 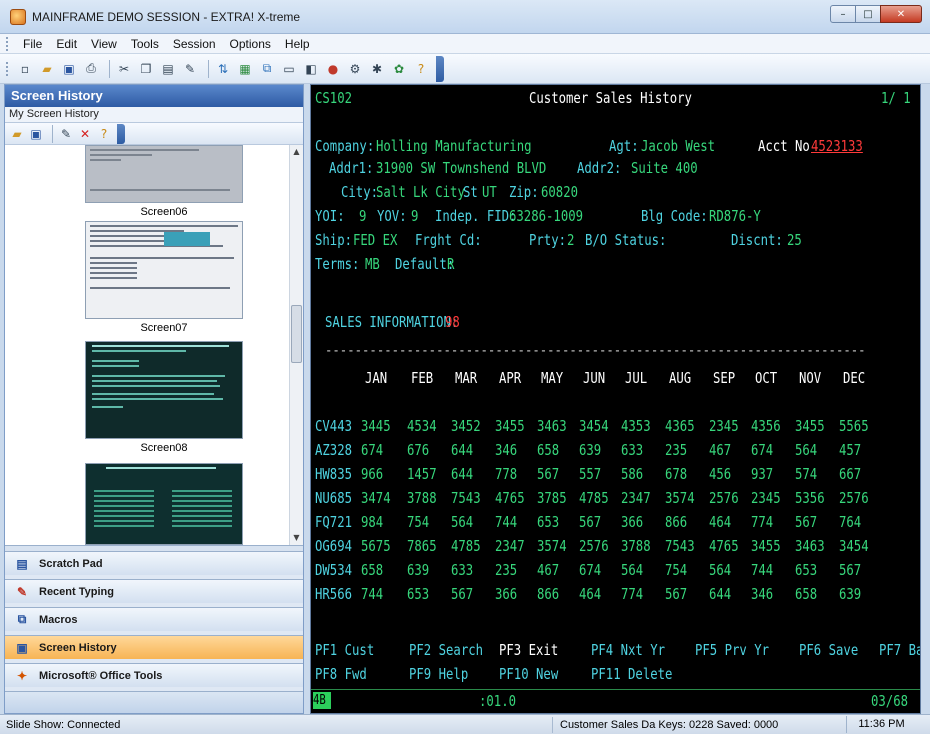 I want to click on sales-cell: 464, so click(x=590, y=594).